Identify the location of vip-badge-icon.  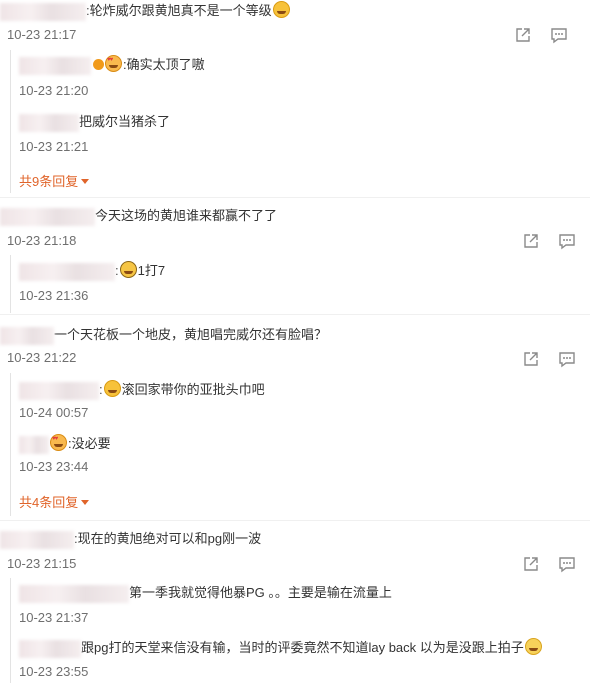
(98, 64).